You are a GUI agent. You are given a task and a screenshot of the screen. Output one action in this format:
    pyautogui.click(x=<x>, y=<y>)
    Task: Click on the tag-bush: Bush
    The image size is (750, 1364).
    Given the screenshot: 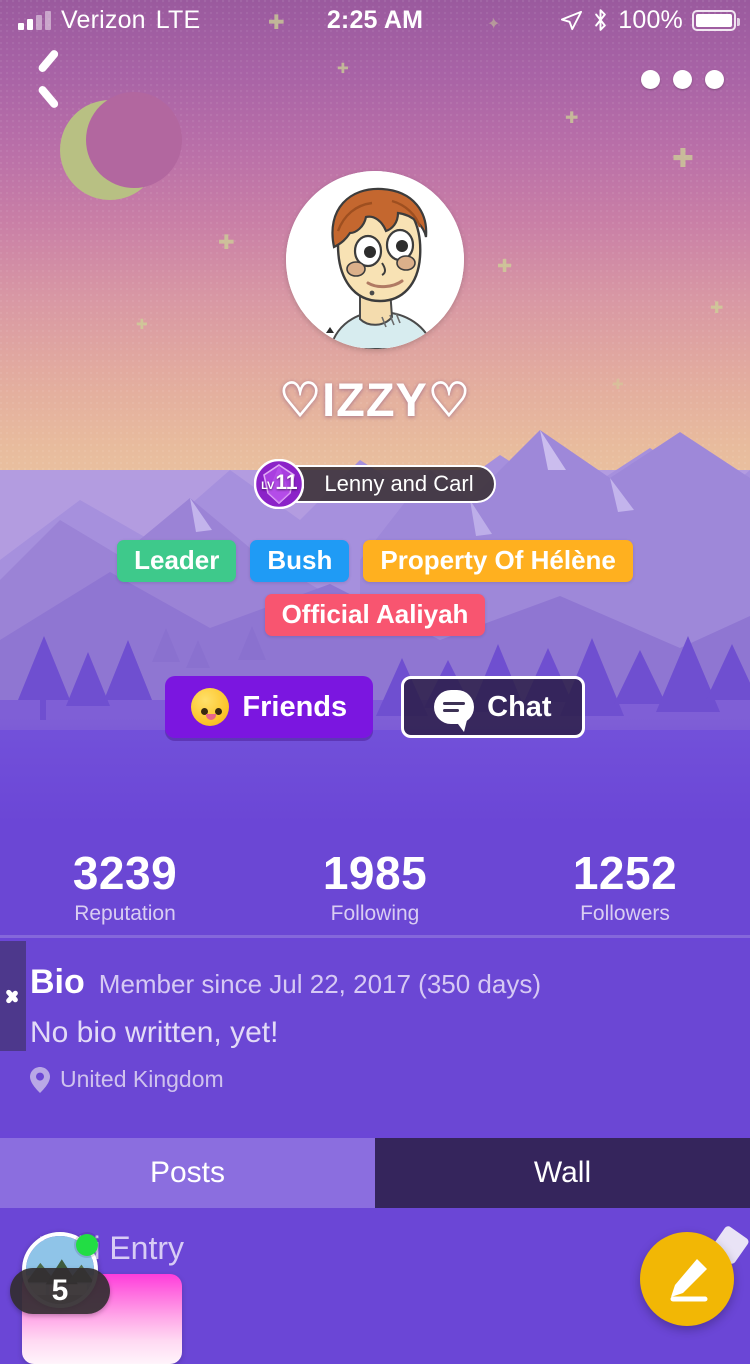 What is the action you would take?
    pyautogui.click(x=300, y=561)
    